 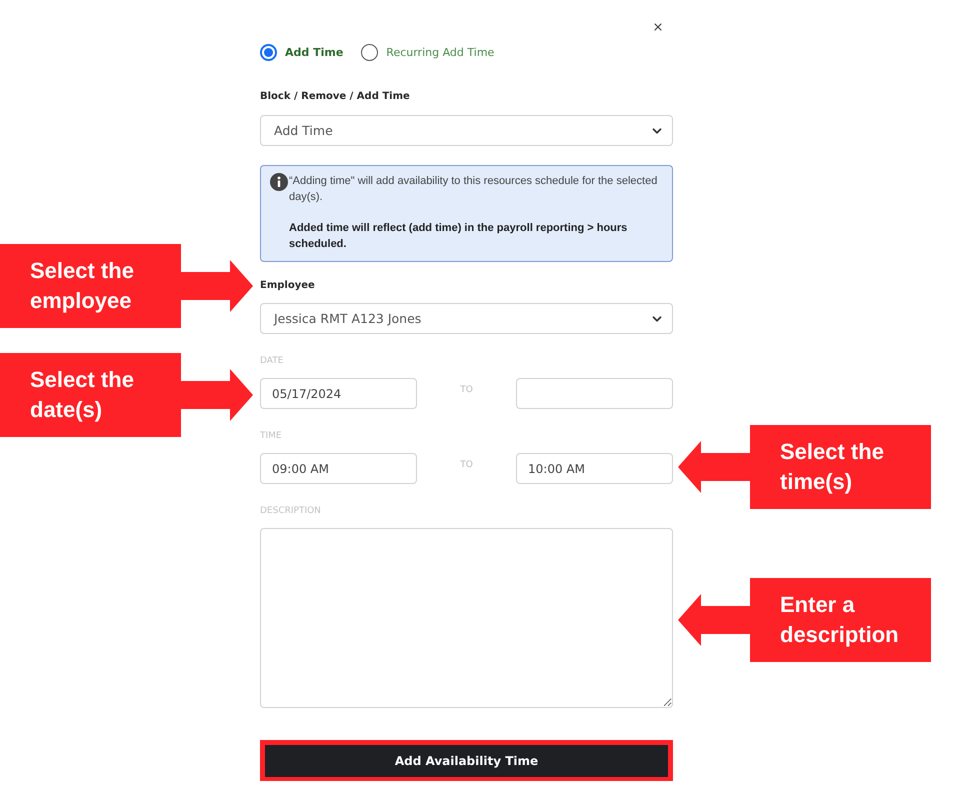 I want to click on info-icon, so click(x=279, y=182).